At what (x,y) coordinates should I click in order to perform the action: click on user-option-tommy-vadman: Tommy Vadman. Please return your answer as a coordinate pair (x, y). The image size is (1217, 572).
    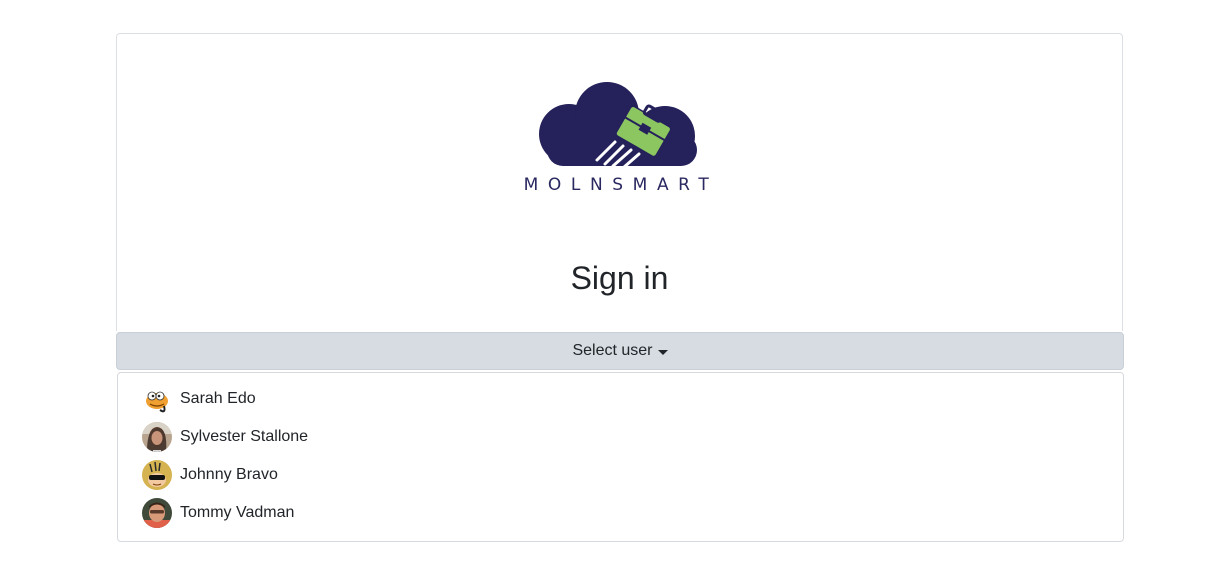
    Looking at the image, I should click on (218, 513).